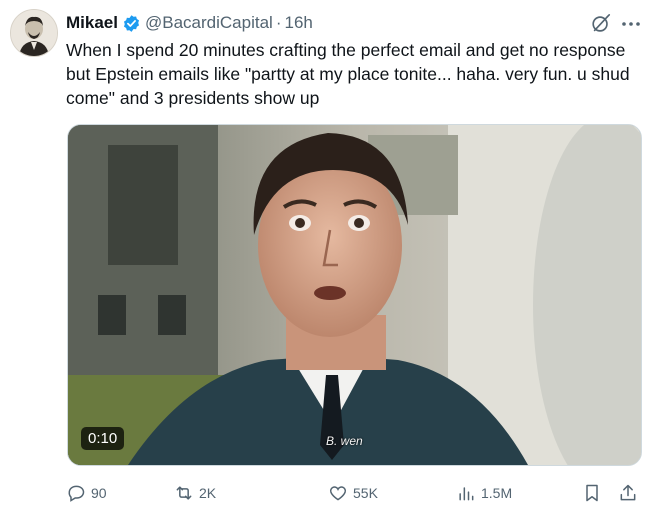 This screenshot has width=650, height=512. I want to click on tweet-header: Mikael @BacardiCapital · 16h, so click(189, 23).